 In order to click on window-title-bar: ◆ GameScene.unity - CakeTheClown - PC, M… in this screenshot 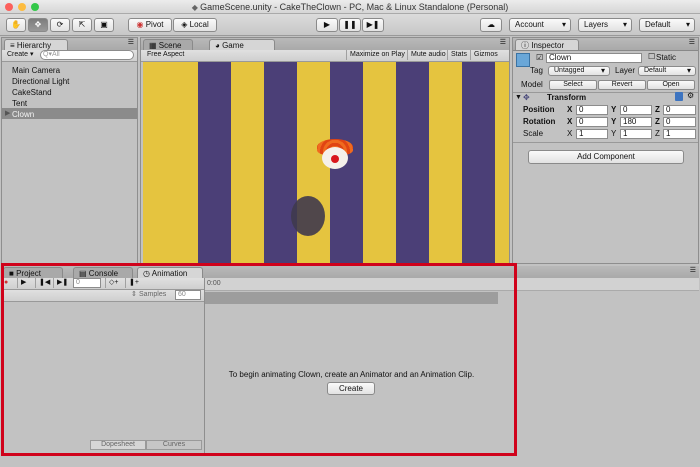, I will do `click(350, 7)`.